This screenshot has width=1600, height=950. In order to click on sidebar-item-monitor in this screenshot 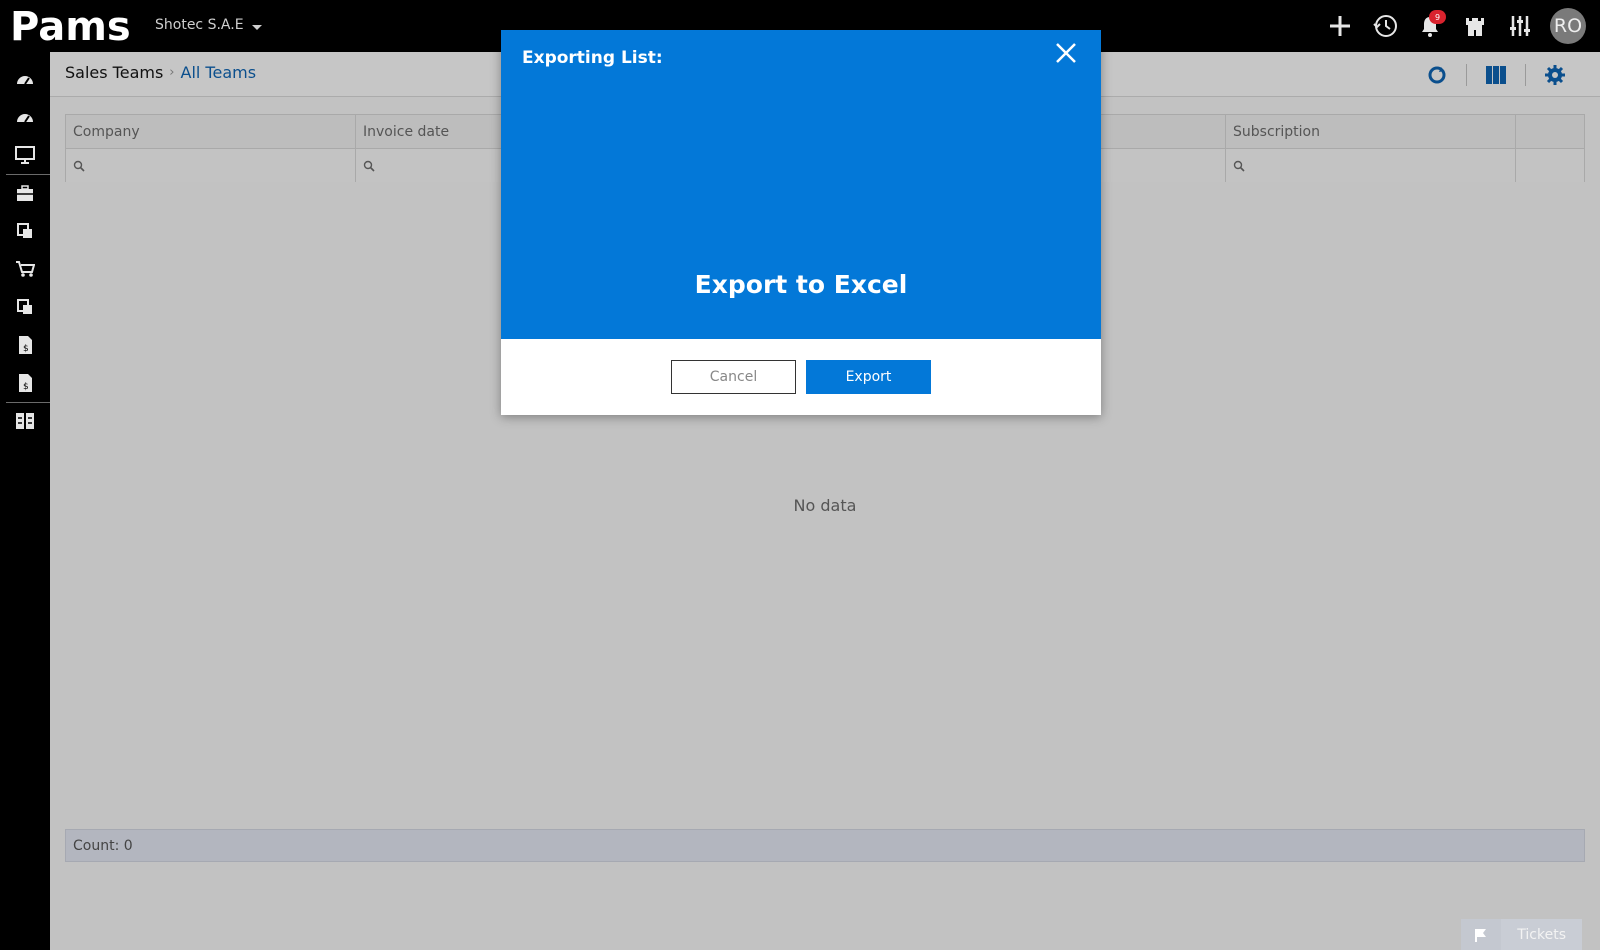, I will do `click(25, 155)`.